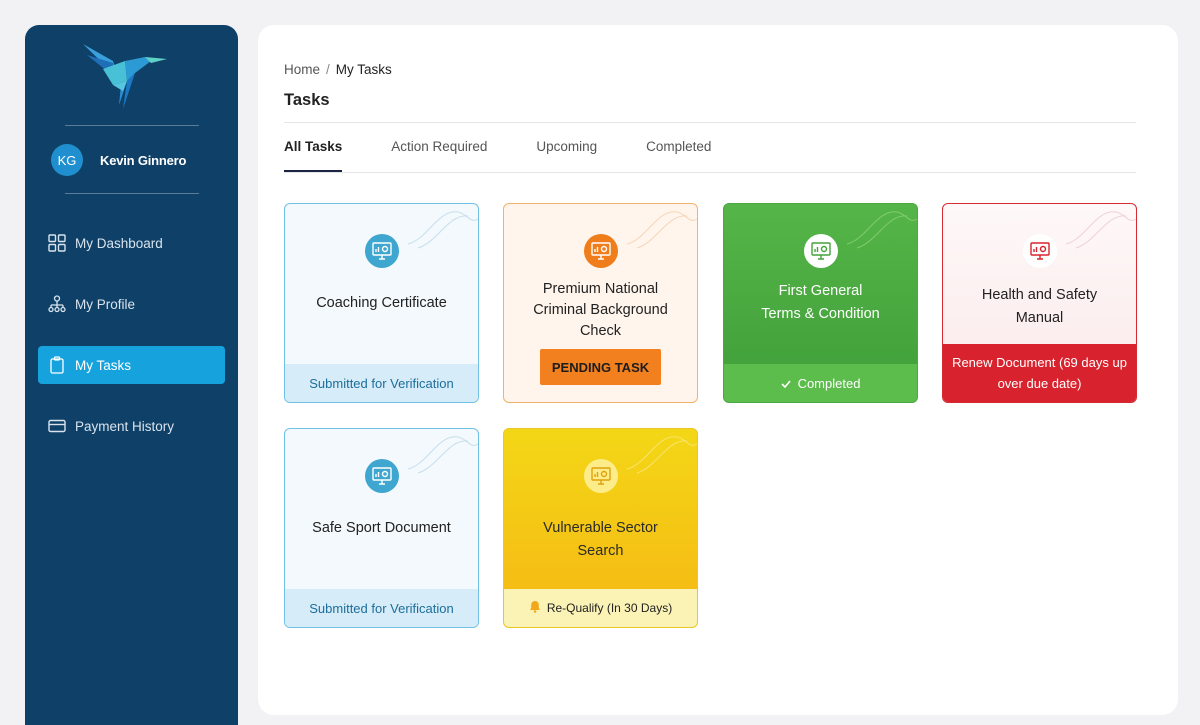 The width and height of the screenshot is (1200, 725). I want to click on breadcrumb-home: Home, so click(302, 69).